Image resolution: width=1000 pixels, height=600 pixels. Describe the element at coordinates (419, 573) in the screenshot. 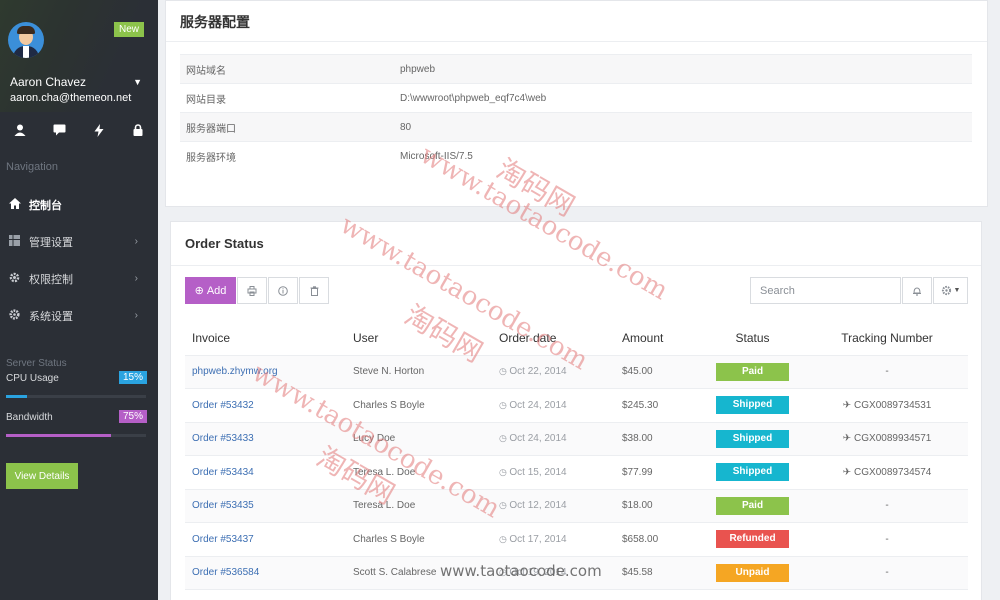

I see `order-user: Scott S. Calabrese` at that location.